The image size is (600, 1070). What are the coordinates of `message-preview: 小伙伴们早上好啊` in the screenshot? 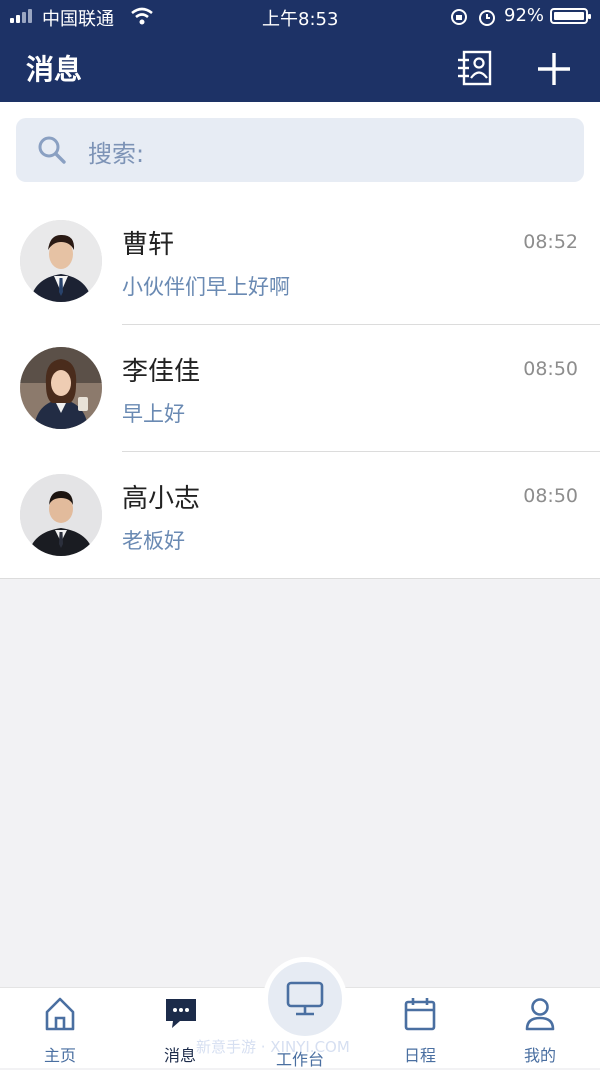 It's located at (206, 287).